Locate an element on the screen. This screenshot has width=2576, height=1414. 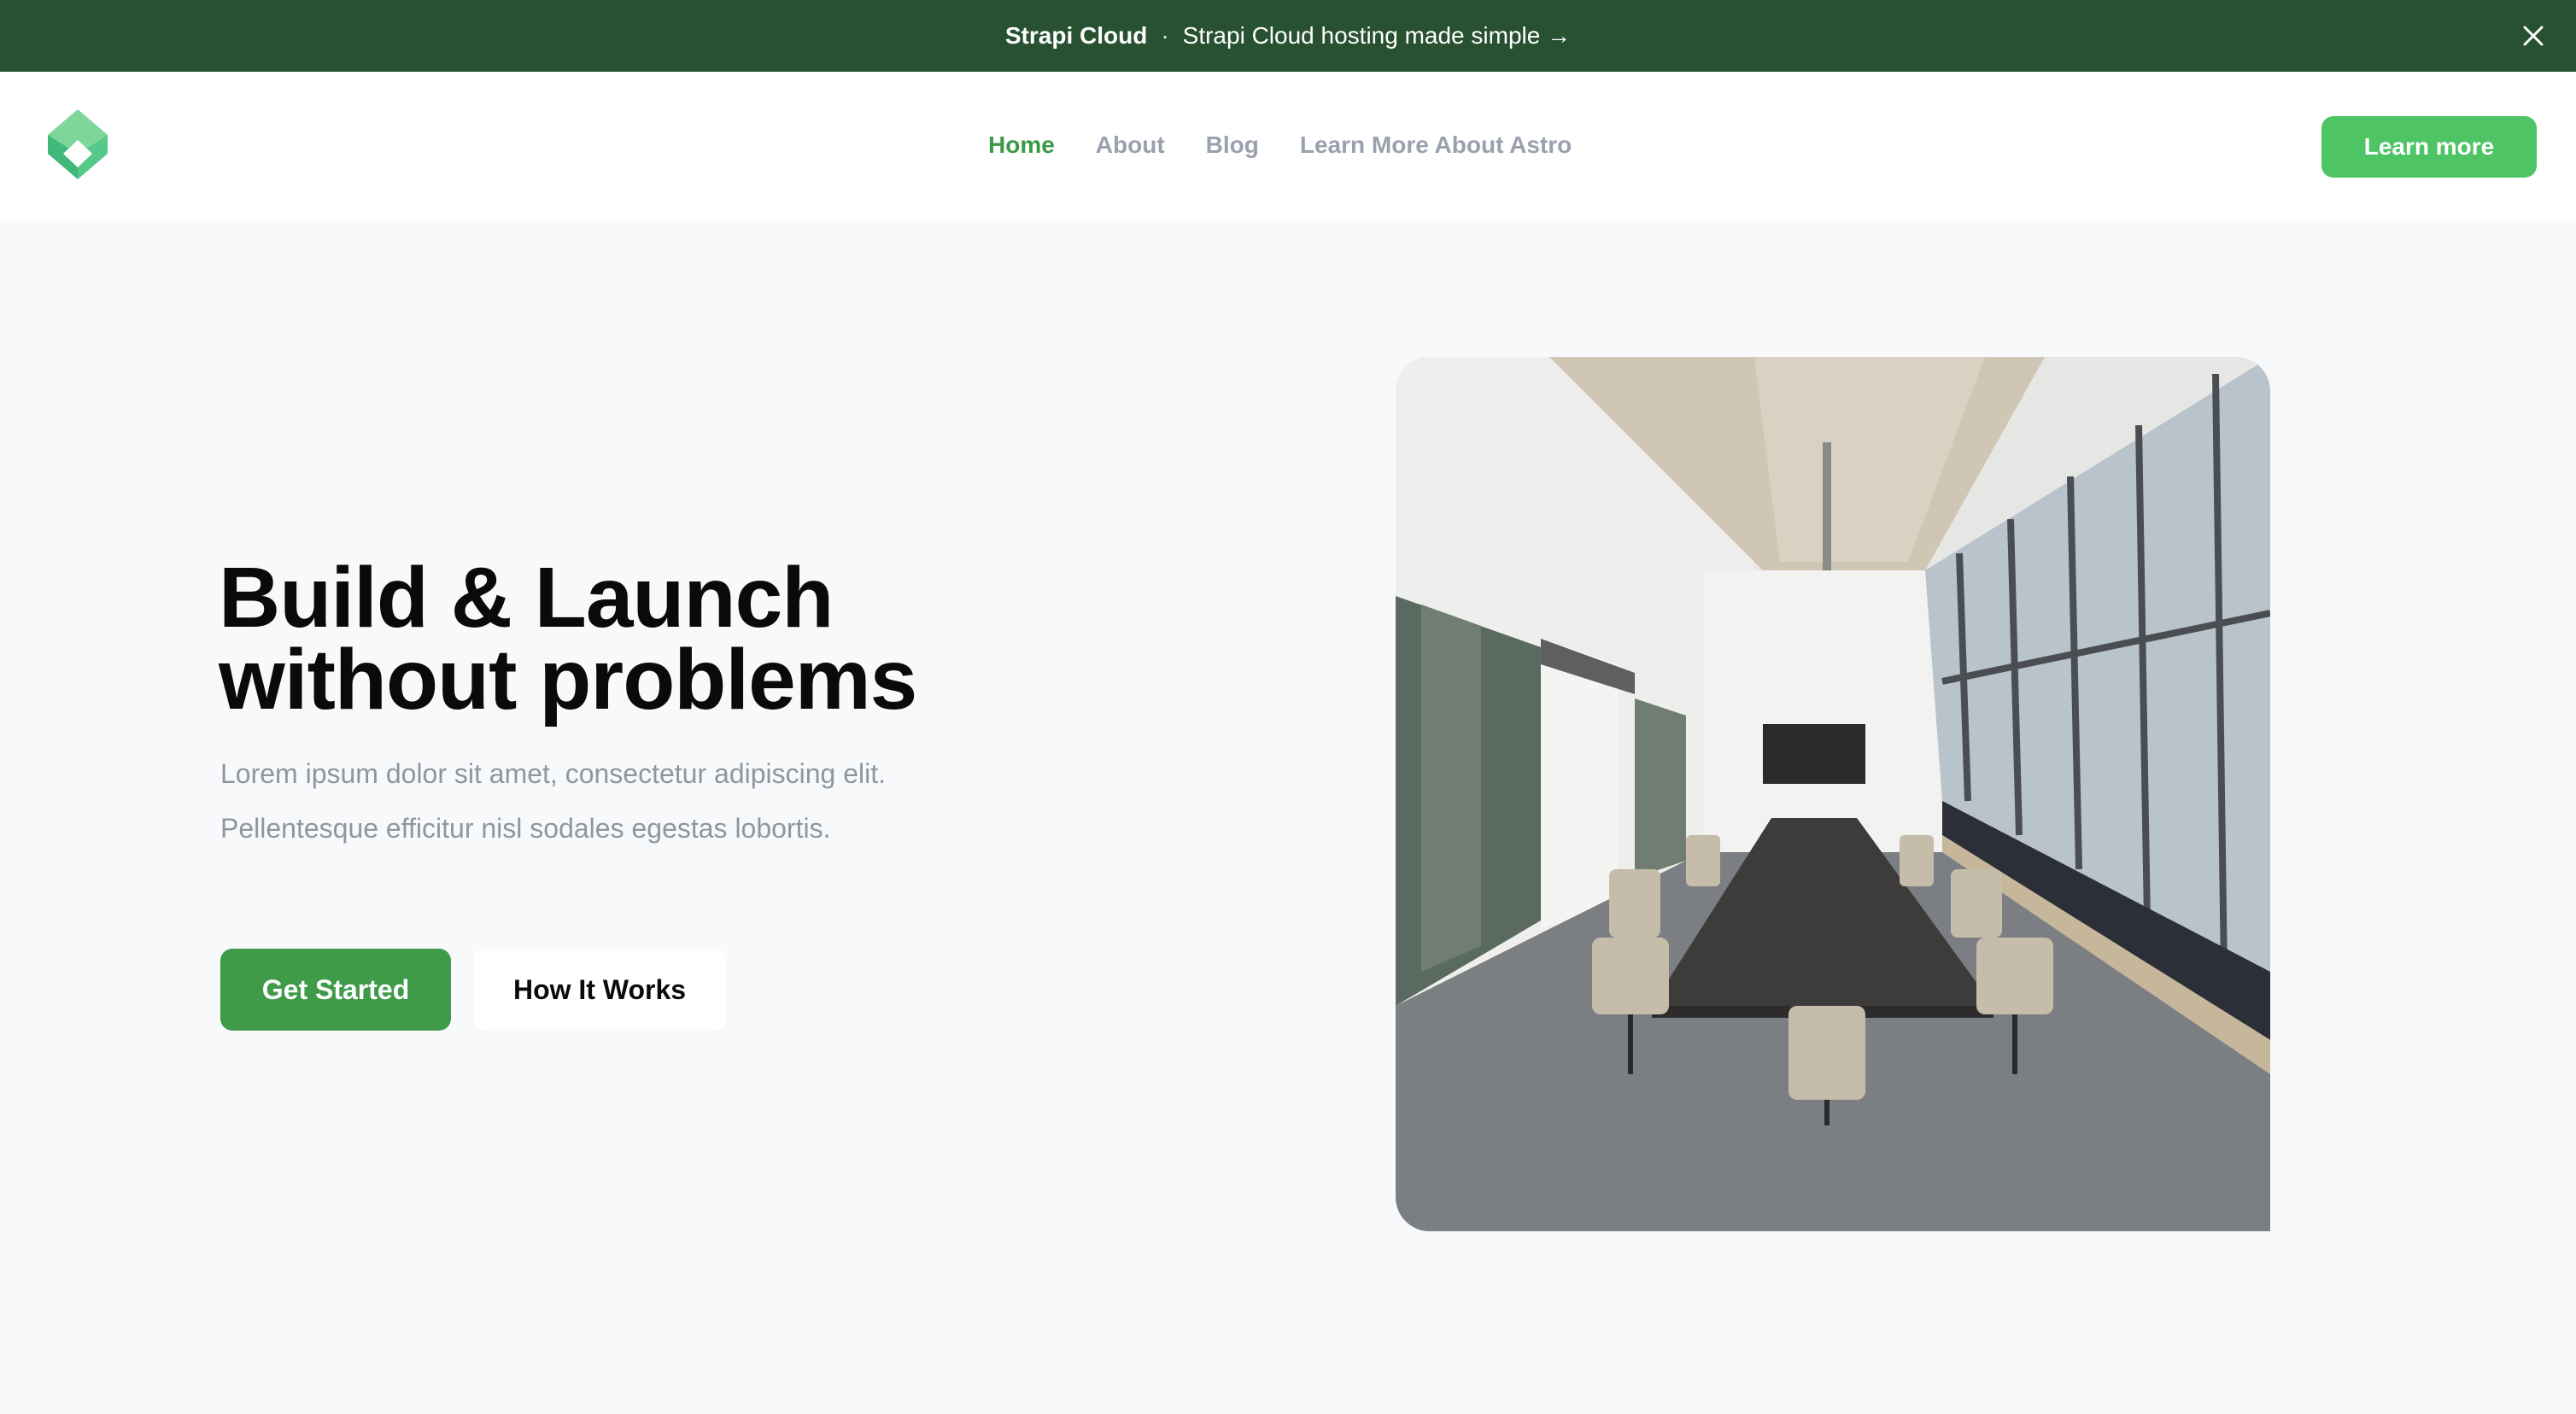
banner-brand: Strapi Cloud is located at coordinates (1076, 36).